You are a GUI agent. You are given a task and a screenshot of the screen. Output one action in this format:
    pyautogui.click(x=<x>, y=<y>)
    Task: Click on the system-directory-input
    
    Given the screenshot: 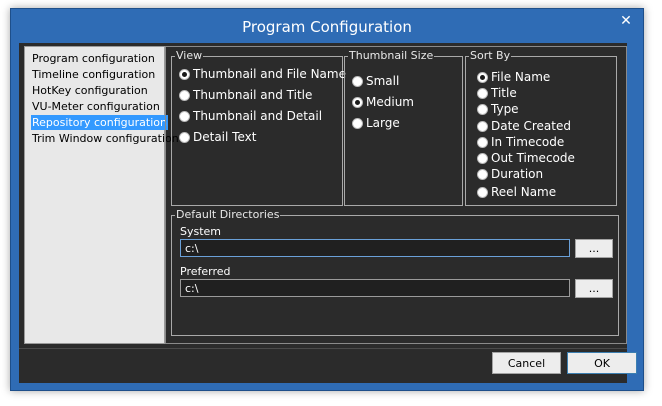 What is the action you would take?
    pyautogui.click(x=375, y=248)
    